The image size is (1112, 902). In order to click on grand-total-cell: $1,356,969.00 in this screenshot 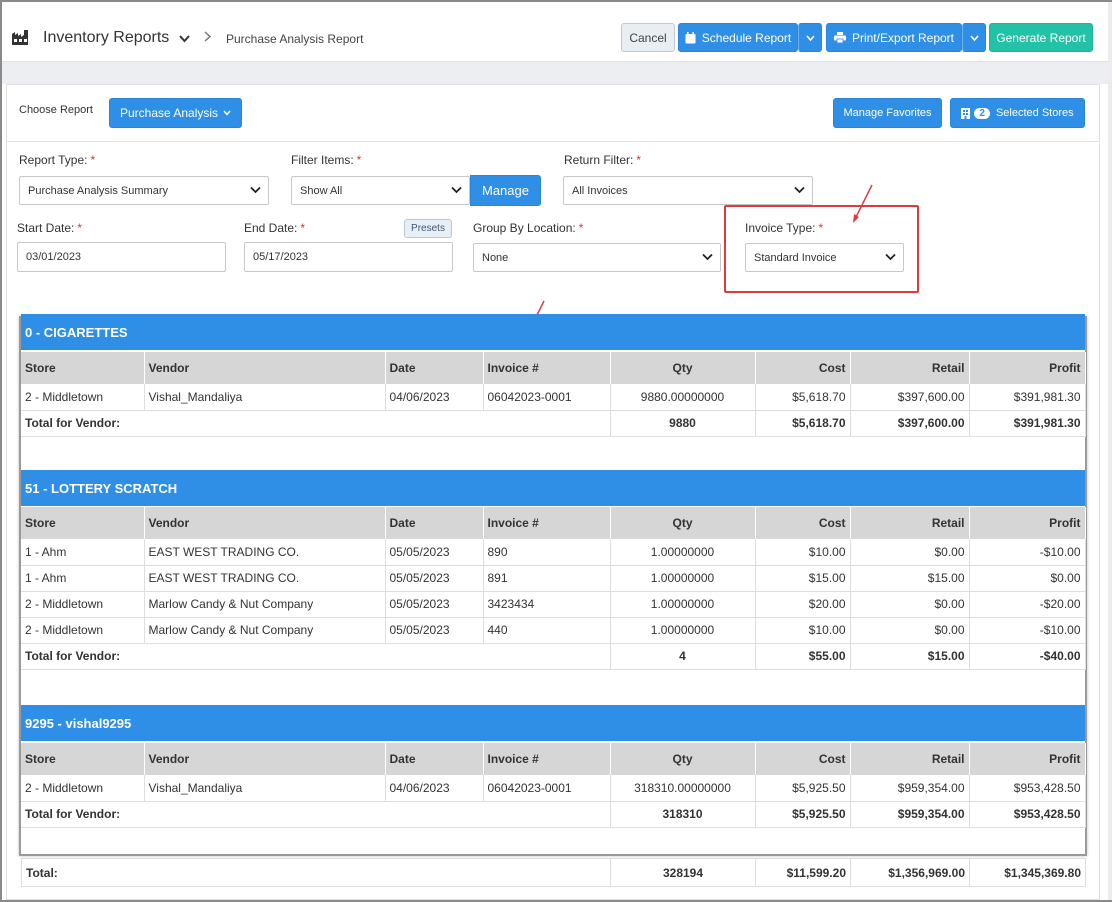, I will do `click(910, 872)`.